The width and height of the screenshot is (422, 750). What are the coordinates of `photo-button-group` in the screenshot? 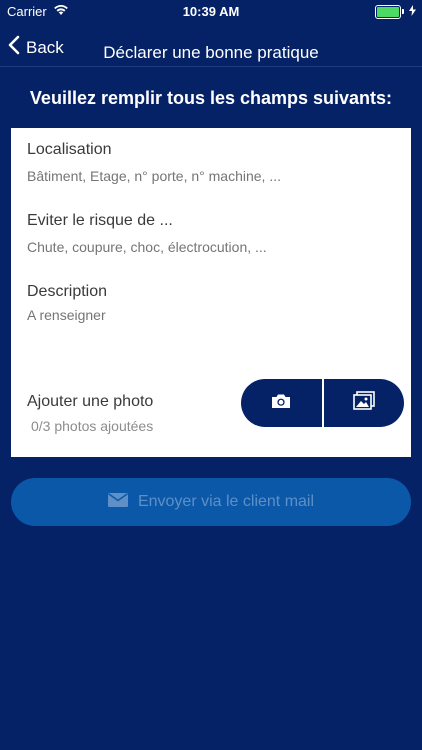 It's located at (322, 403).